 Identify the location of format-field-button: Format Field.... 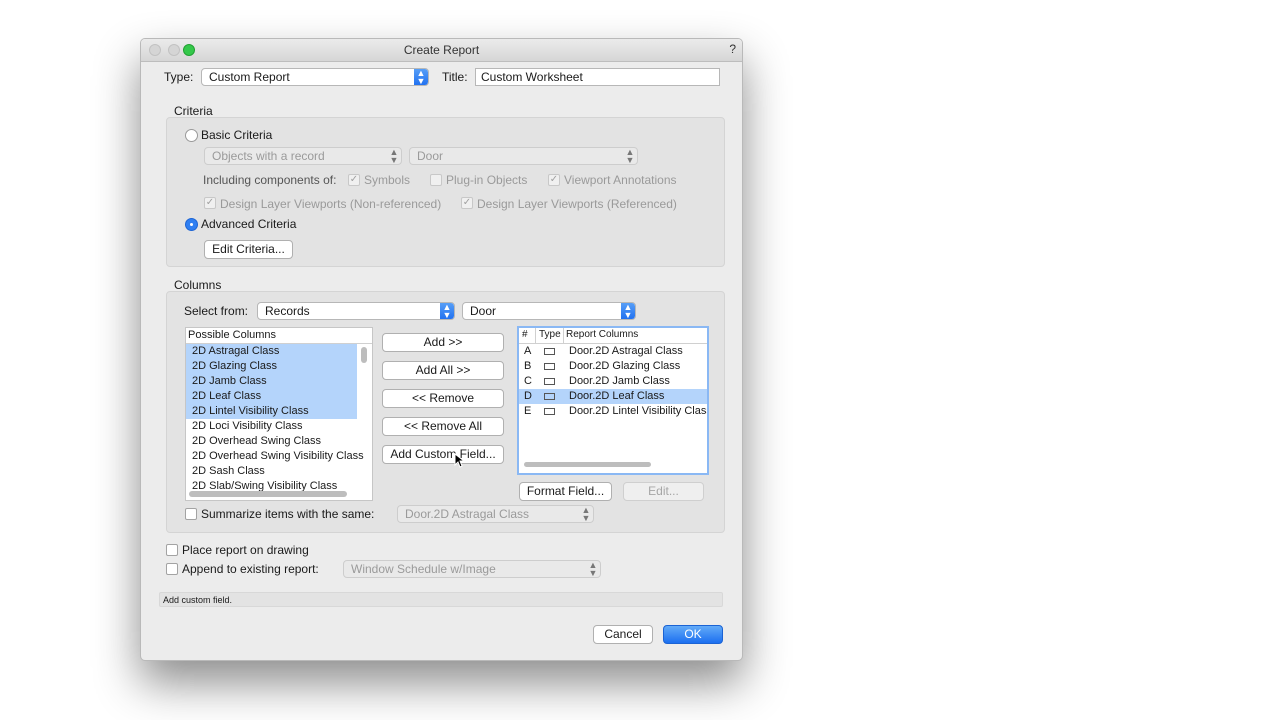
(565, 491).